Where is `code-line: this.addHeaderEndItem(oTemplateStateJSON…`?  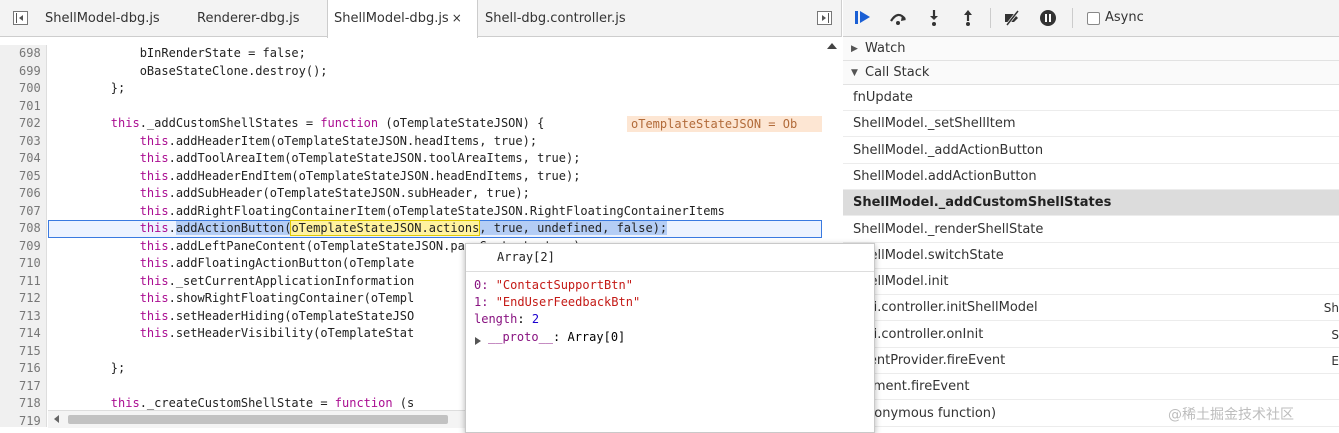 code-line: this.addHeaderEndItem(oTemplateStateJSON… is located at coordinates (317, 177).